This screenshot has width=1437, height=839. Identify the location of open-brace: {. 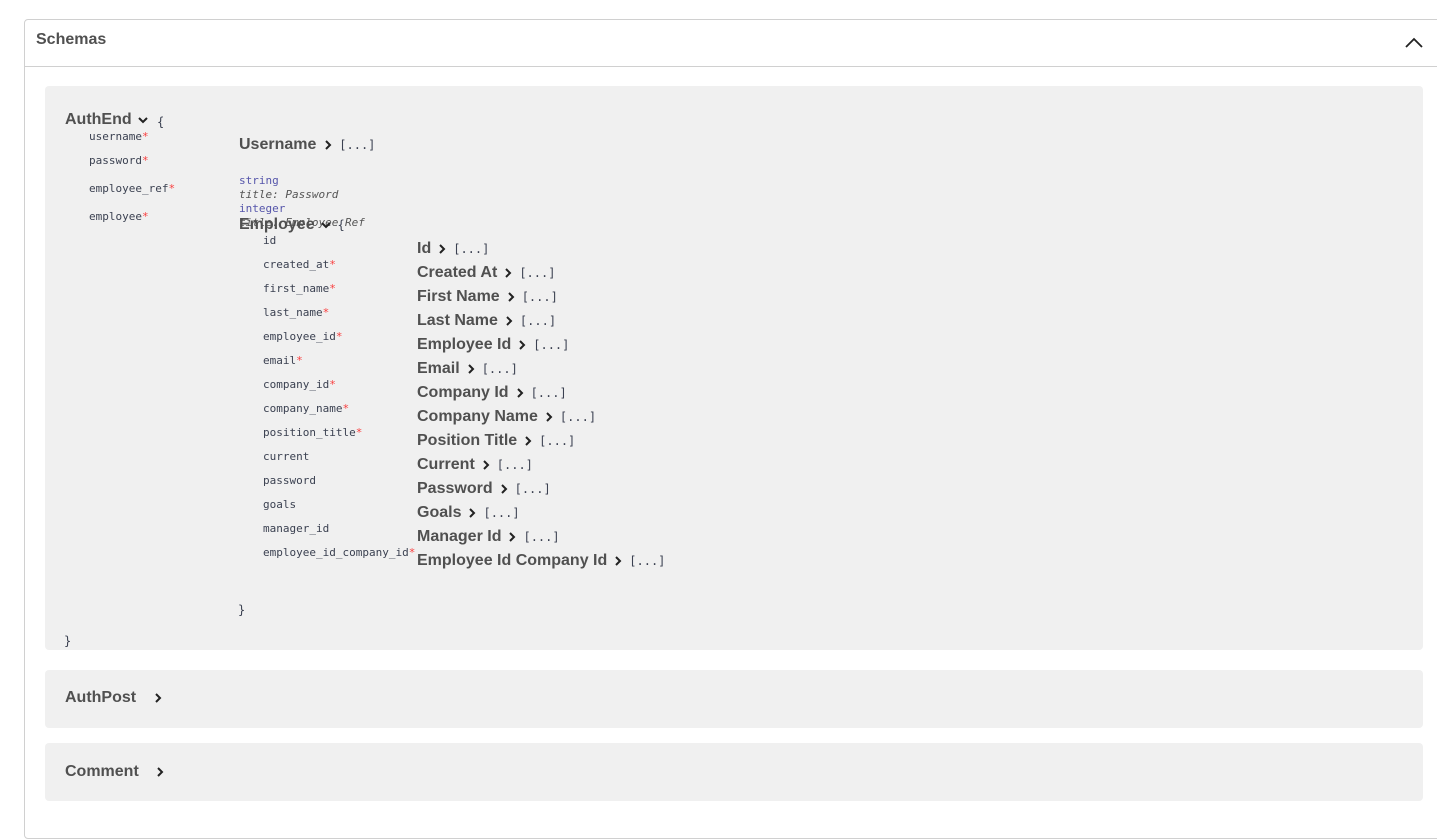
(341, 225).